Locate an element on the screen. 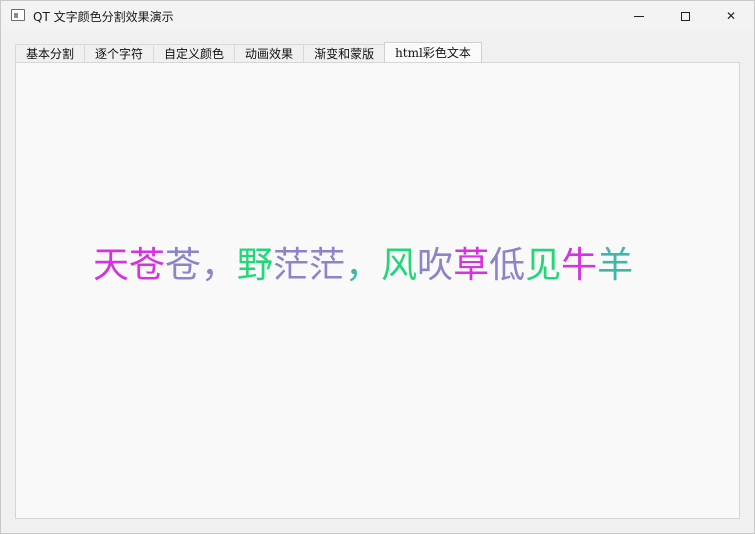 This screenshot has width=755, height=534. window-title: QT 文字颜色分割效果演示 is located at coordinates (103, 17).